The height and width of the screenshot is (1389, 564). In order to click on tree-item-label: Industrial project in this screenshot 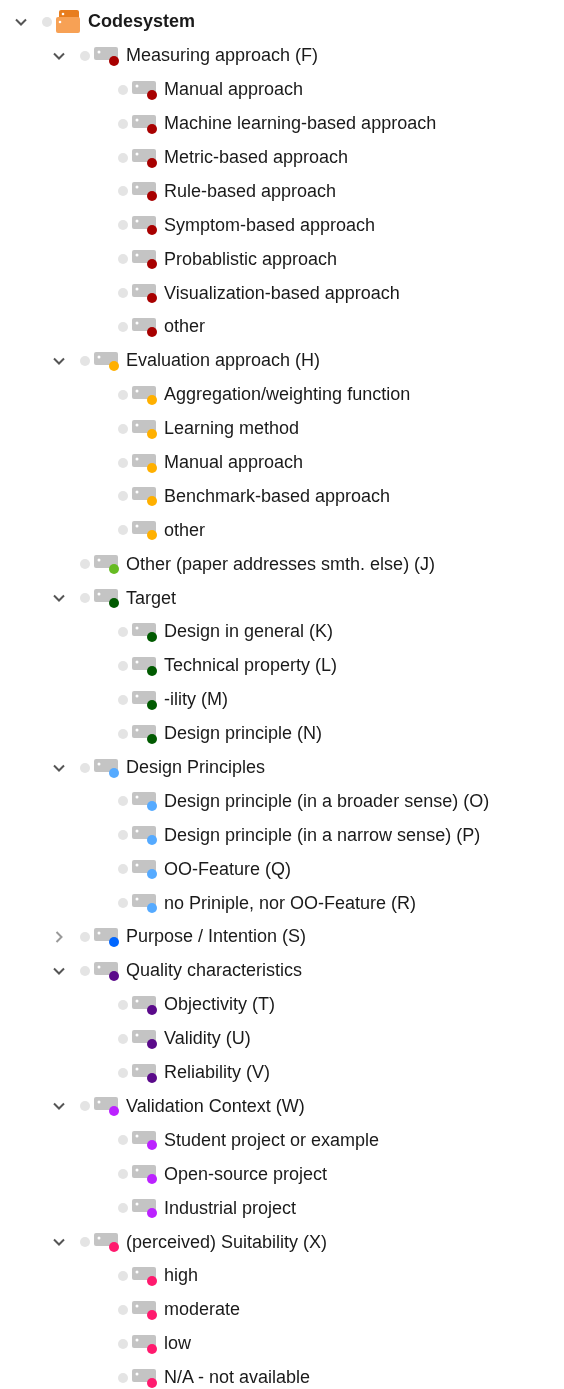, I will do `click(230, 1208)`.